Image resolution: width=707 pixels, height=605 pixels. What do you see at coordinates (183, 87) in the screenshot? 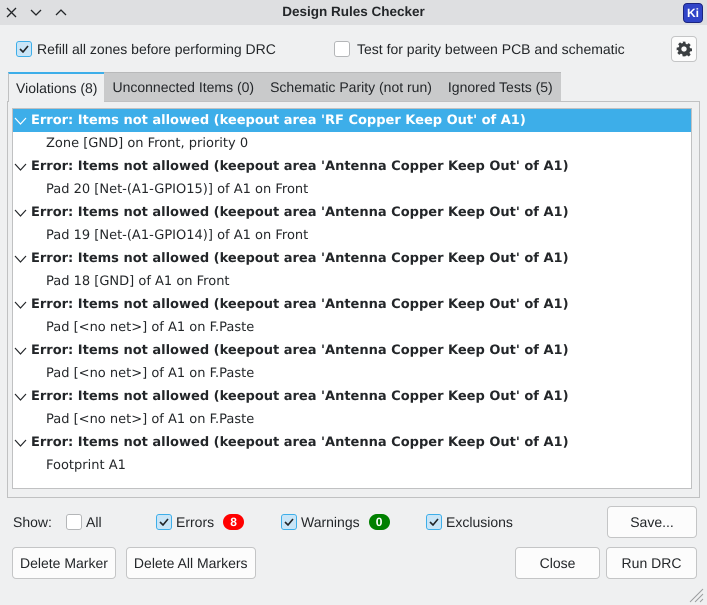
I see `tab: Unconnected Items (0)` at bounding box center [183, 87].